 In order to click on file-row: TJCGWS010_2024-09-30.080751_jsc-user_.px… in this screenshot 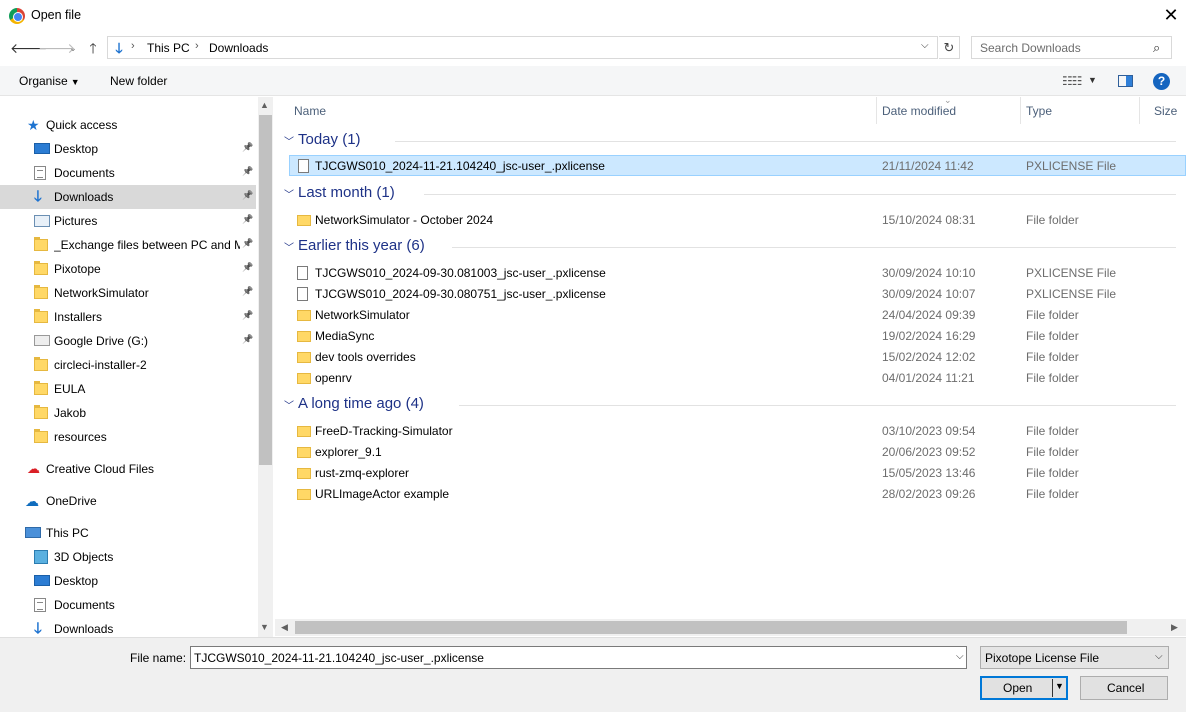, I will do `click(730, 293)`.